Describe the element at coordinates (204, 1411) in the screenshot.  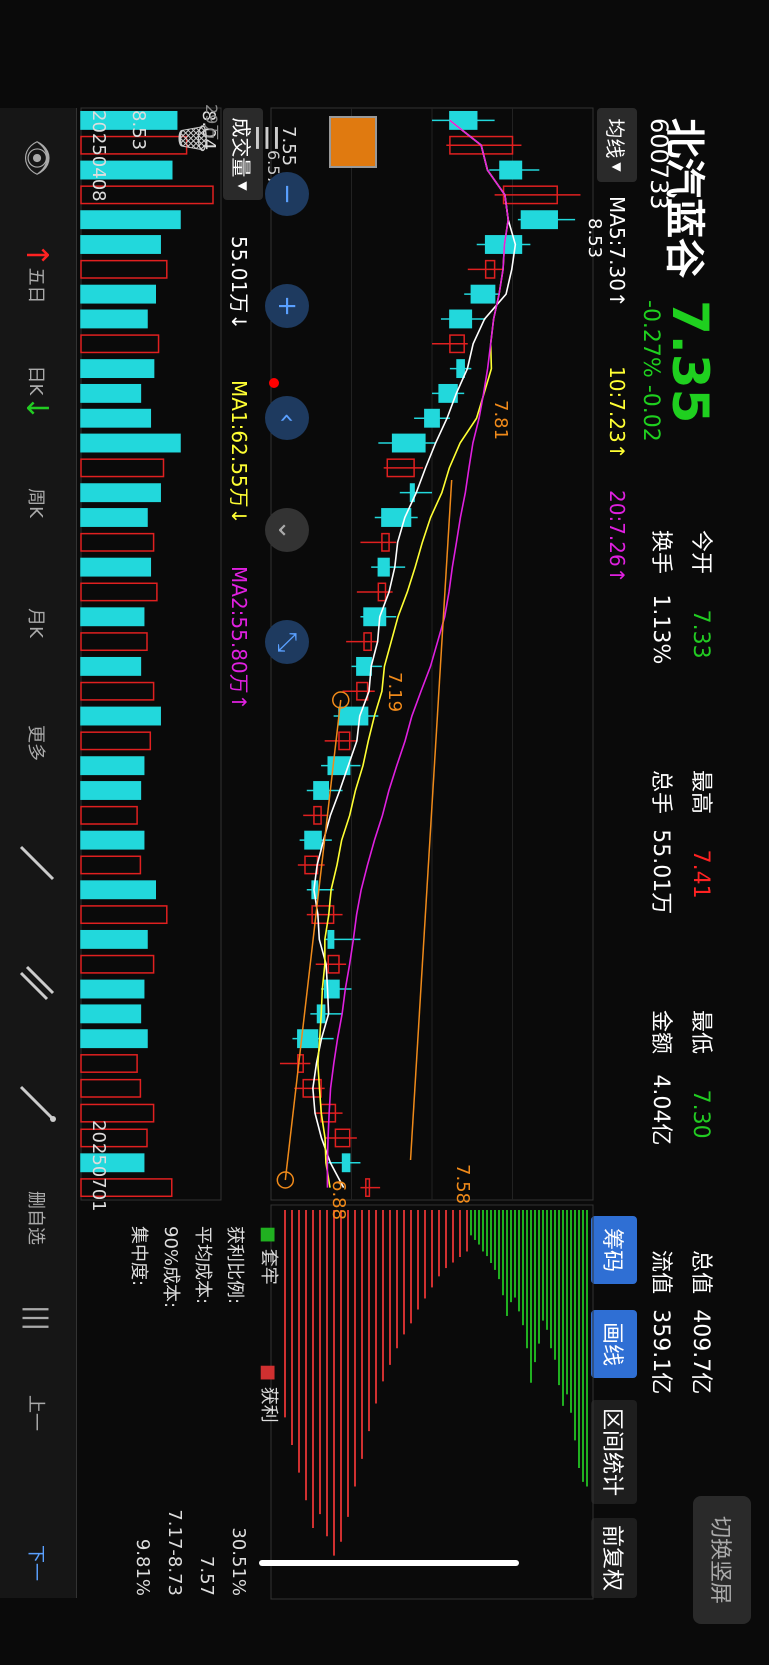
I see `chip-row: 平均成本: 7.57` at that location.